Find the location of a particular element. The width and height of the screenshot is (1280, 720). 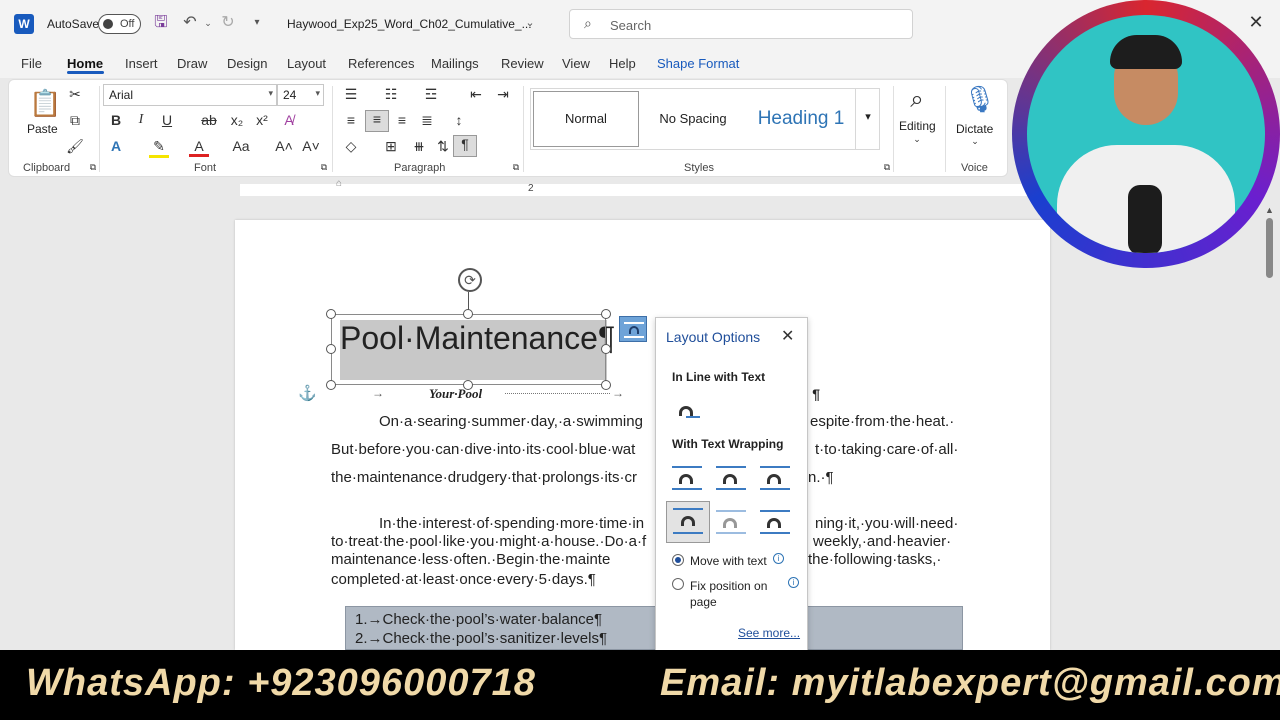

style-normal: Normal is located at coordinates (586, 119).